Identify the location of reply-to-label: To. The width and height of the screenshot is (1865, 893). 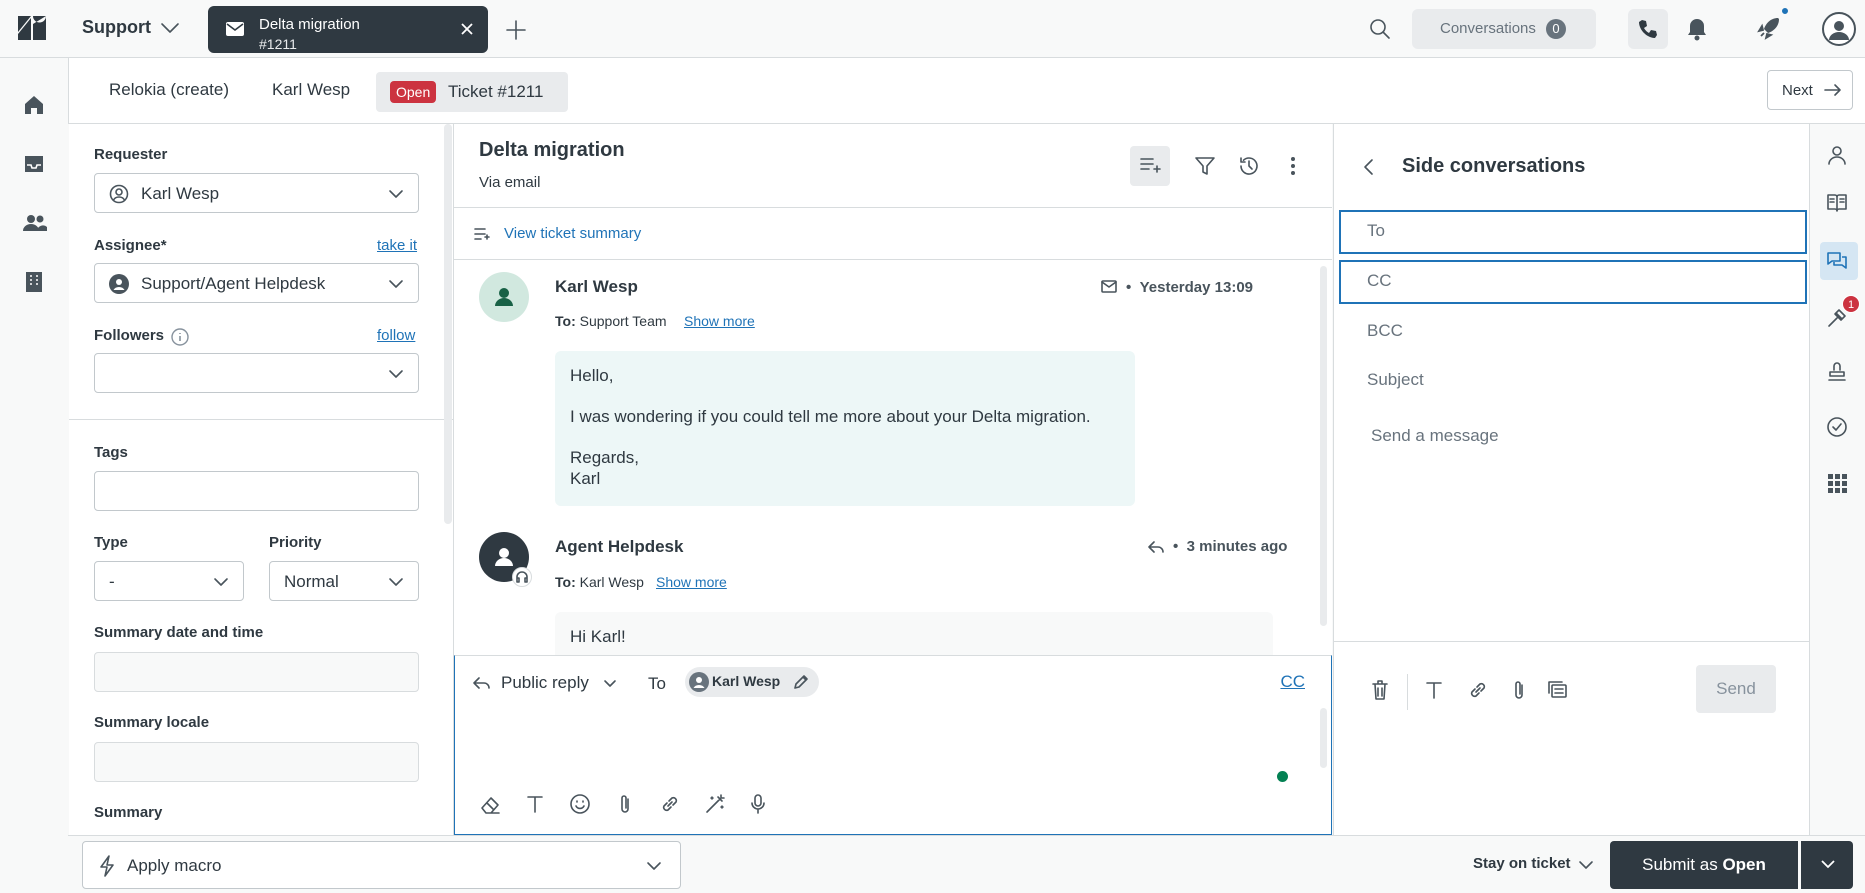
(657, 683).